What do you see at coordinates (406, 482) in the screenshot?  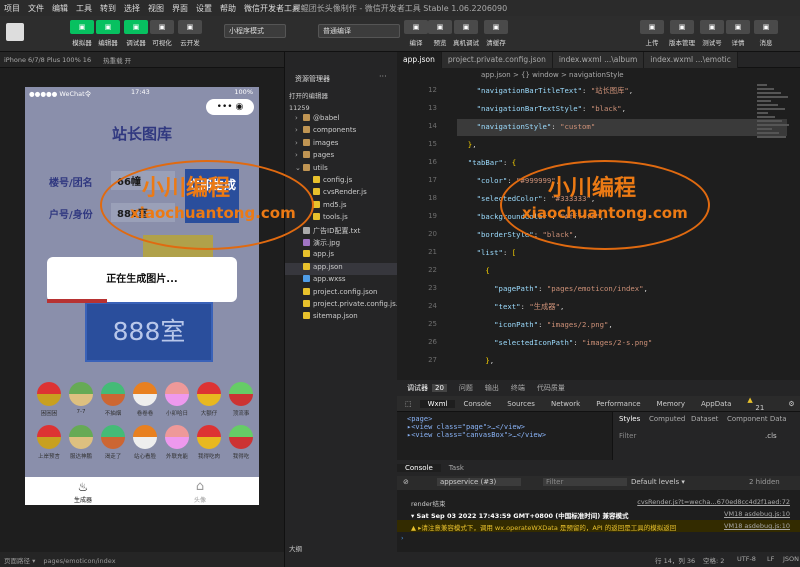 I see `clear-icon: ⊘` at bounding box center [406, 482].